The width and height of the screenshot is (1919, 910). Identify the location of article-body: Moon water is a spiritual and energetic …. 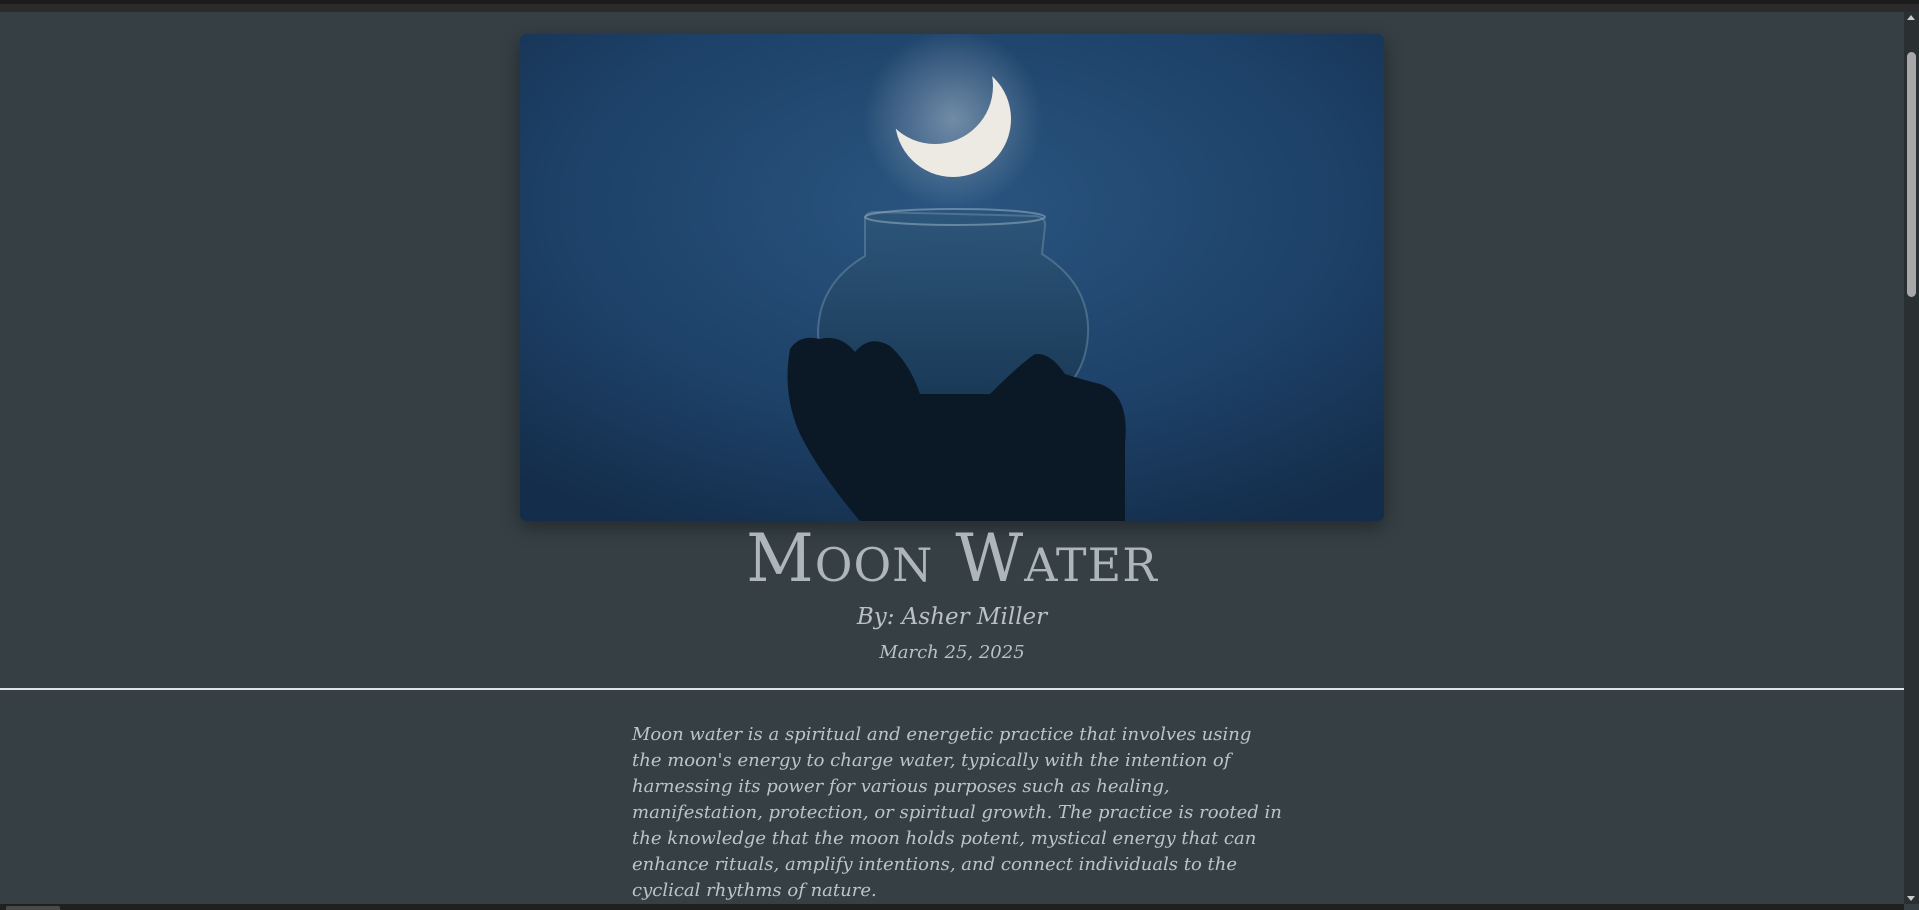
(957, 813).